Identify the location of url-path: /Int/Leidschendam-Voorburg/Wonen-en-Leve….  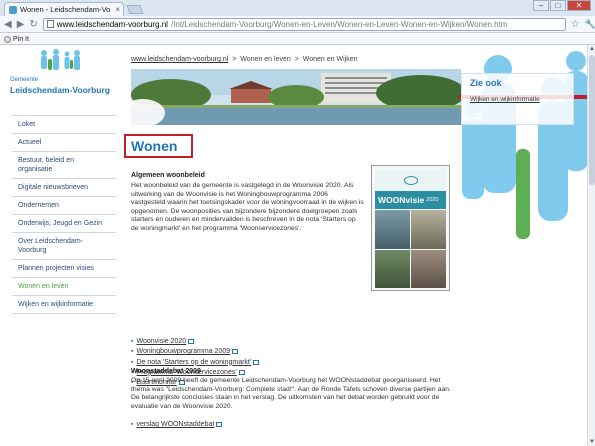
(339, 24).